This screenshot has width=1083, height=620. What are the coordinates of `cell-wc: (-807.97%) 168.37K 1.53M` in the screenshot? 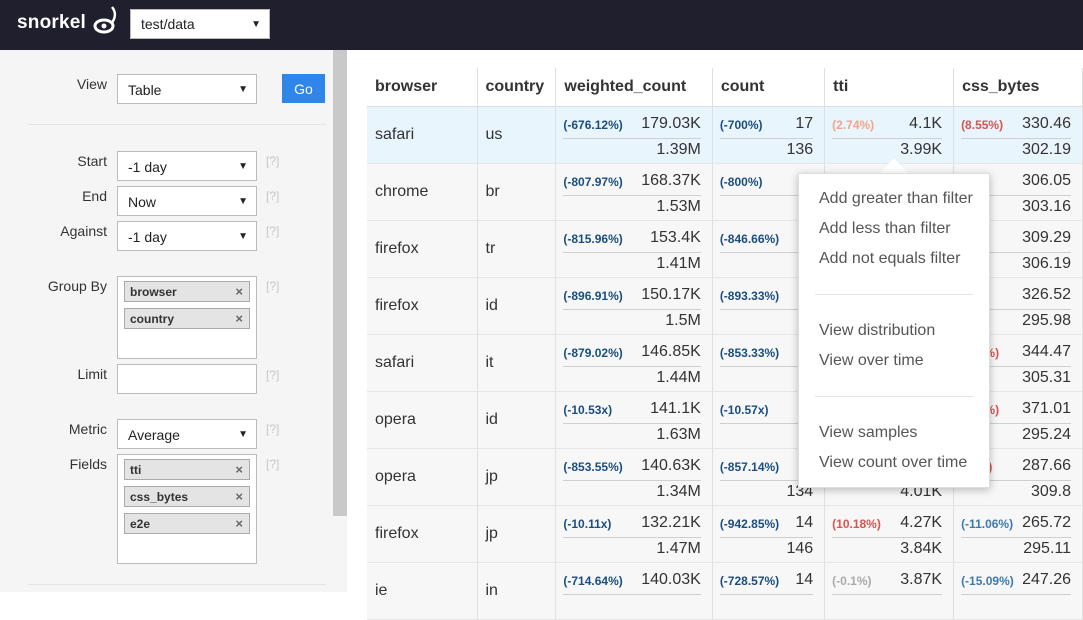 It's located at (634, 192).